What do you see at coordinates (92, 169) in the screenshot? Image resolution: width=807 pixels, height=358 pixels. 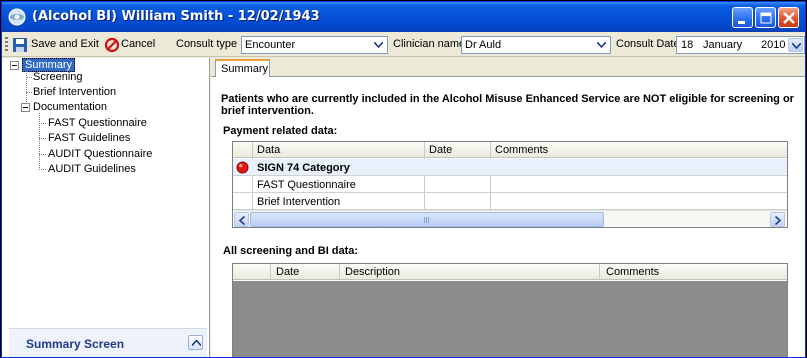 I see `tree-item-audit-guidelines: AUDIT Guidelines` at bounding box center [92, 169].